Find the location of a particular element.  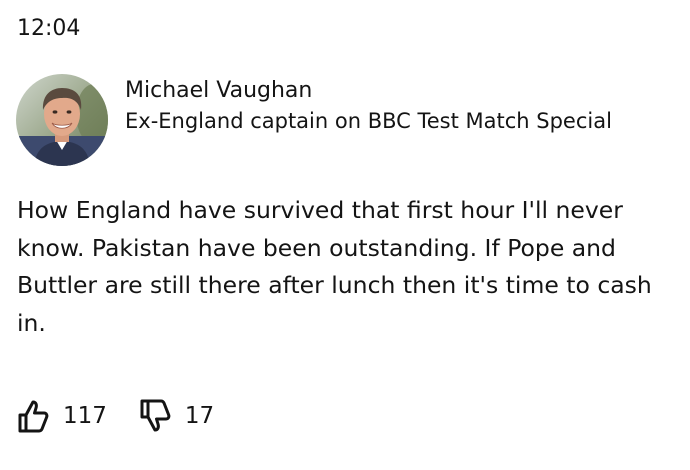

avatar is located at coordinates (62, 120).